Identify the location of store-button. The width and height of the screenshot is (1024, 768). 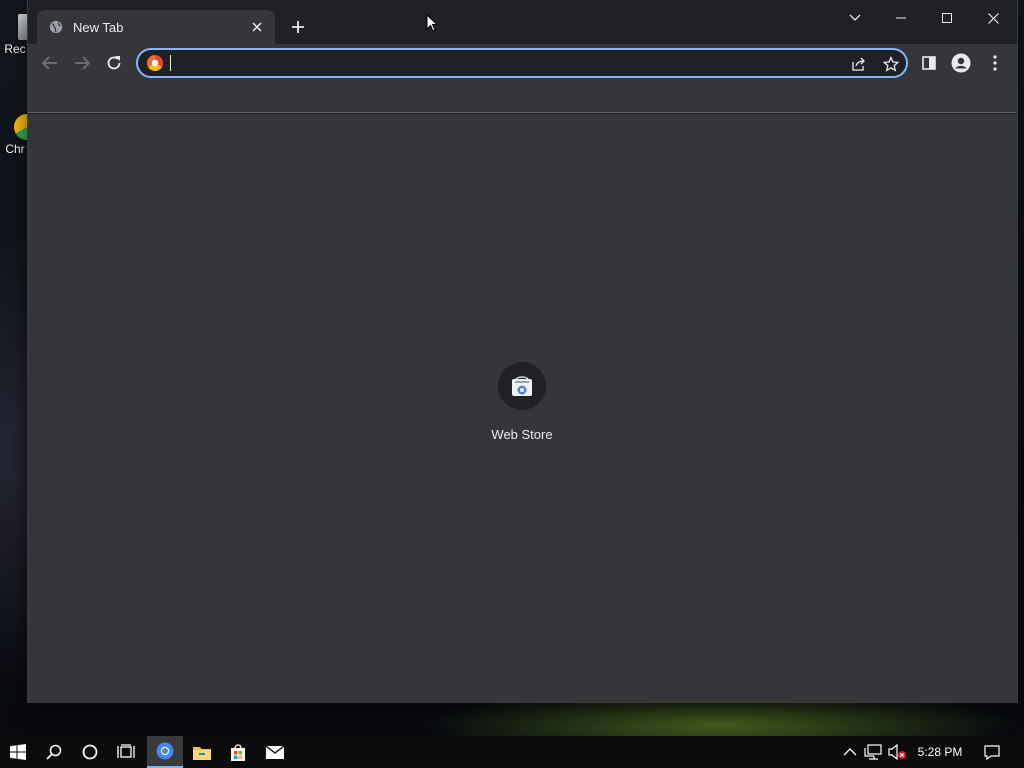
(238, 752).